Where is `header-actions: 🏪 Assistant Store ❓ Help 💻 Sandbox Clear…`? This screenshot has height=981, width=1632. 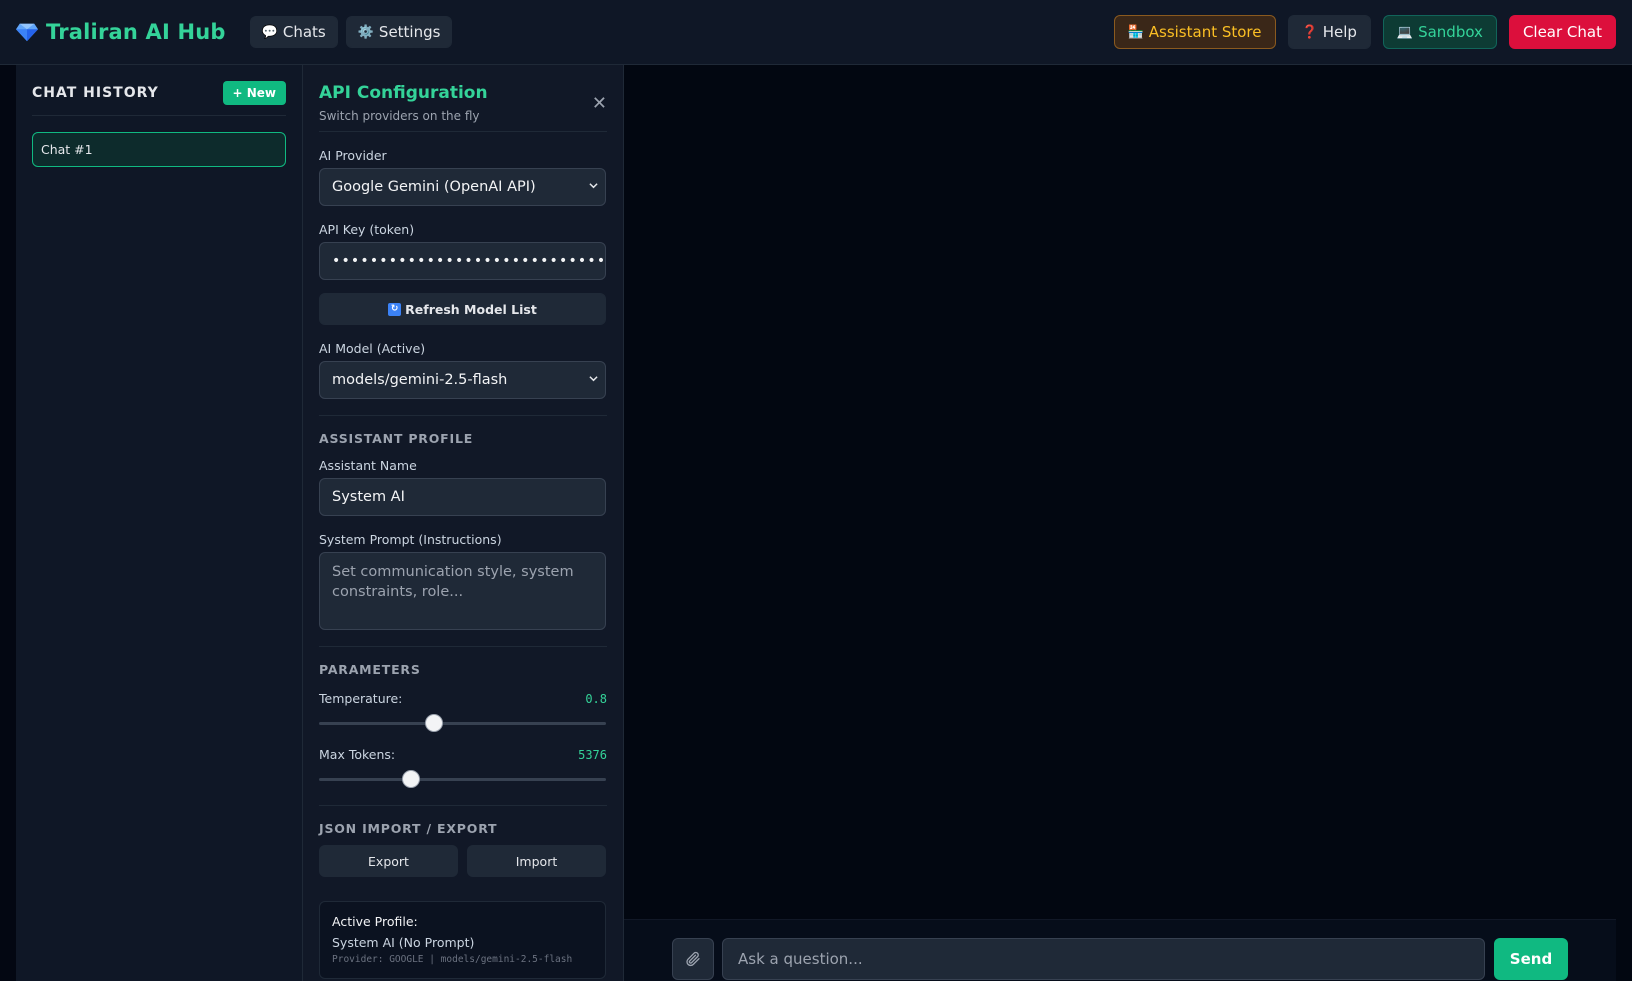
header-actions: 🏪 Assistant Store ❓ Help 💻 Sandbox Clear… is located at coordinates (1364, 32).